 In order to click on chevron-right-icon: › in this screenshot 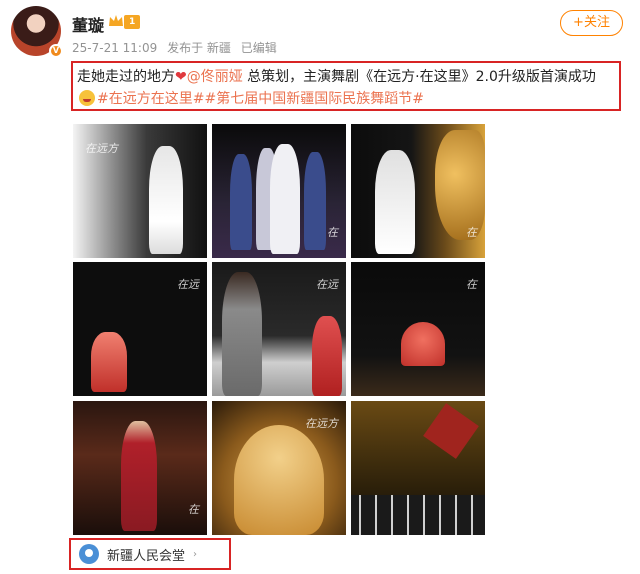, I will do `click(195, 554)`.